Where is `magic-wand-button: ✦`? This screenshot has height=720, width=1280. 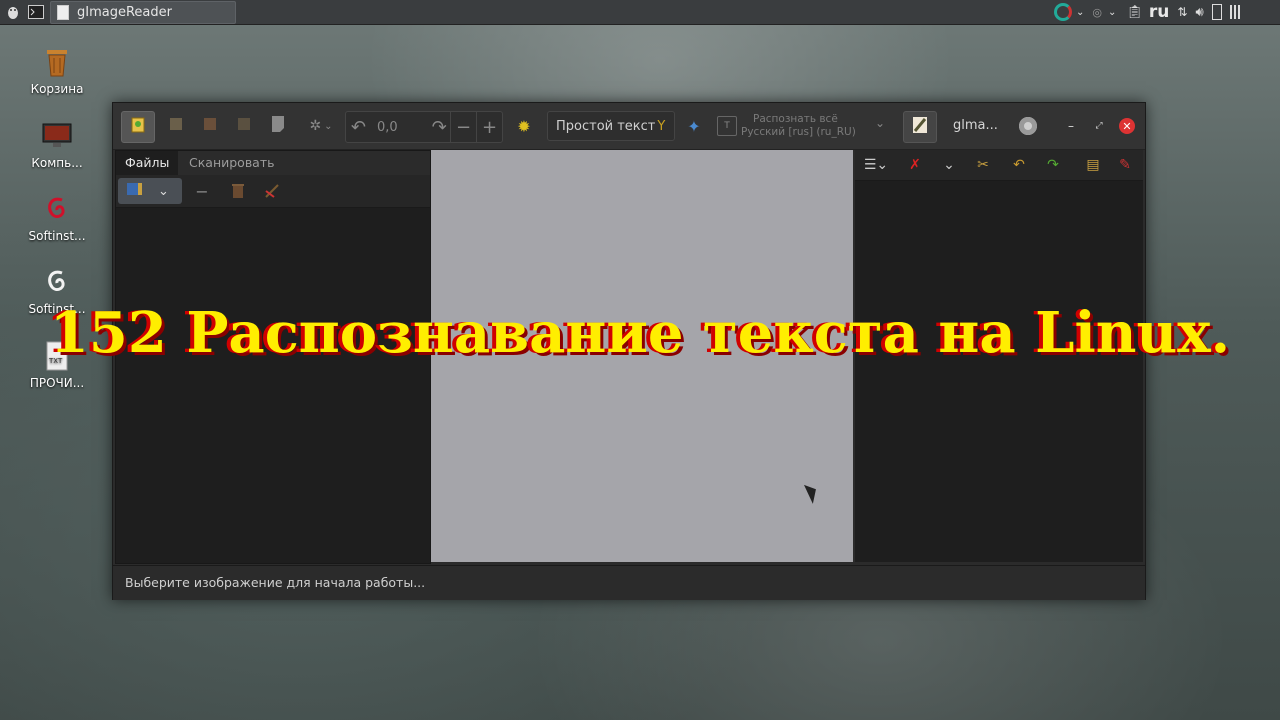
magic-wand-button: ✦ is located at coordinates (694, 126).